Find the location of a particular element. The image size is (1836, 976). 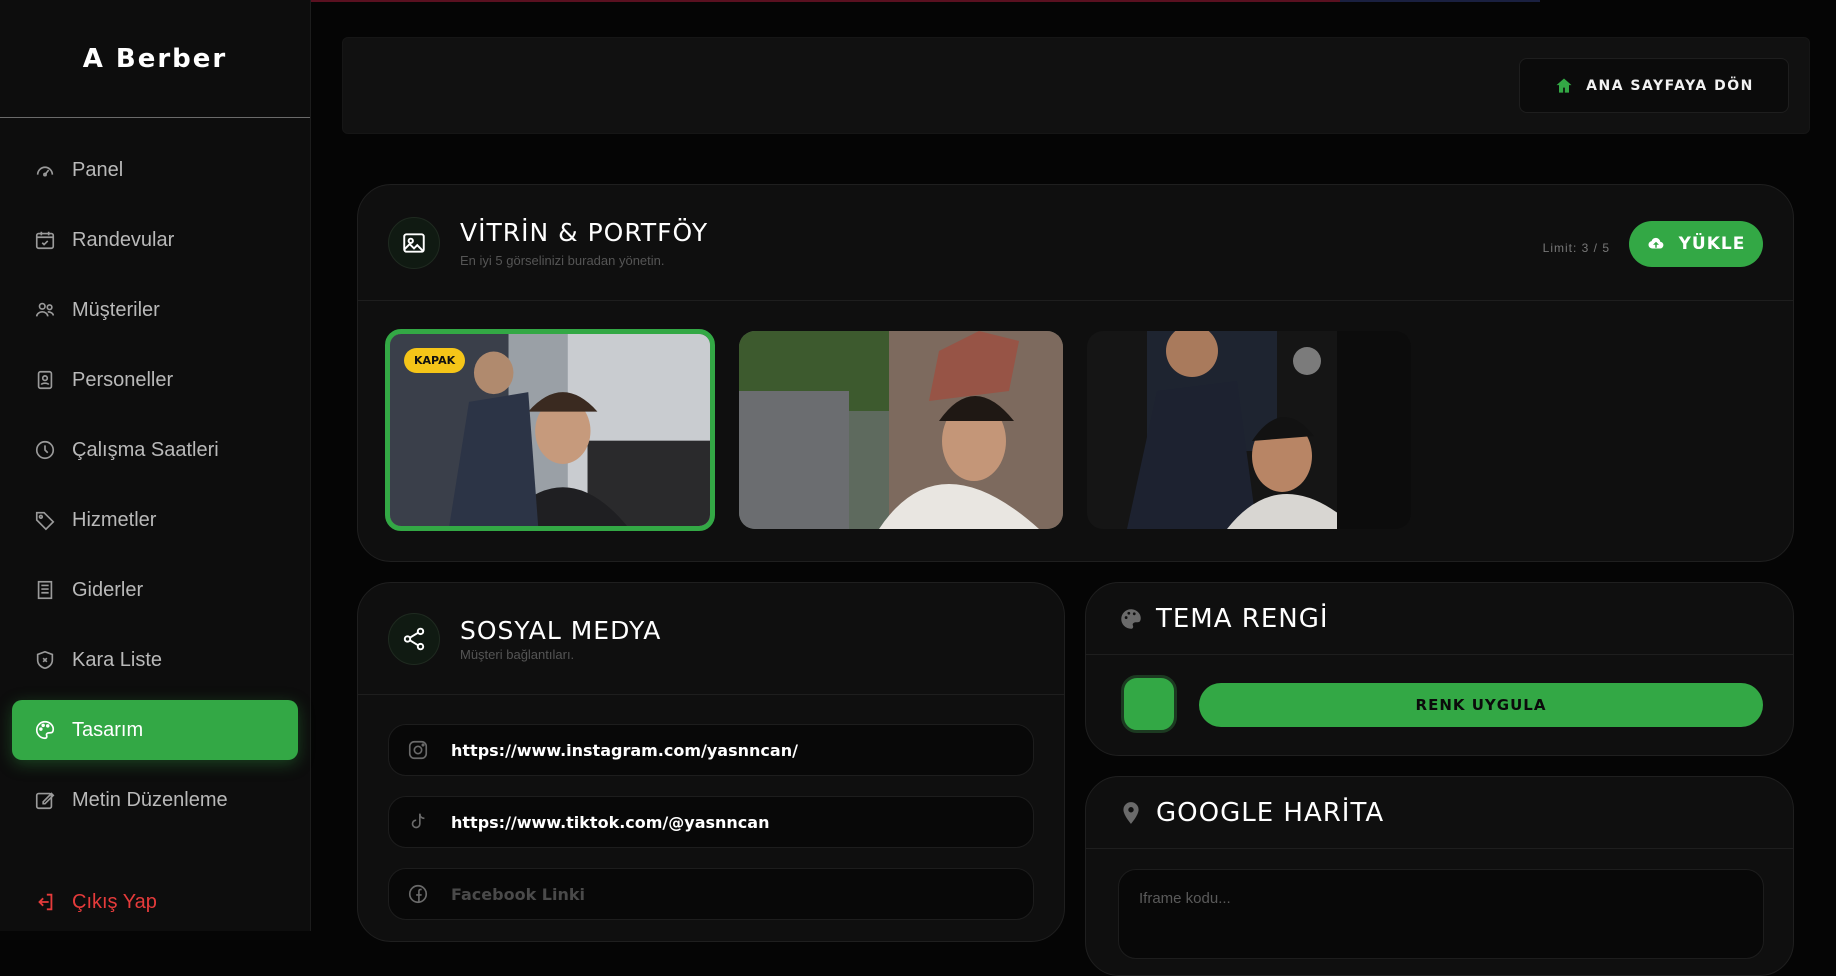

tag-icon is located at coordinates (45, 521).